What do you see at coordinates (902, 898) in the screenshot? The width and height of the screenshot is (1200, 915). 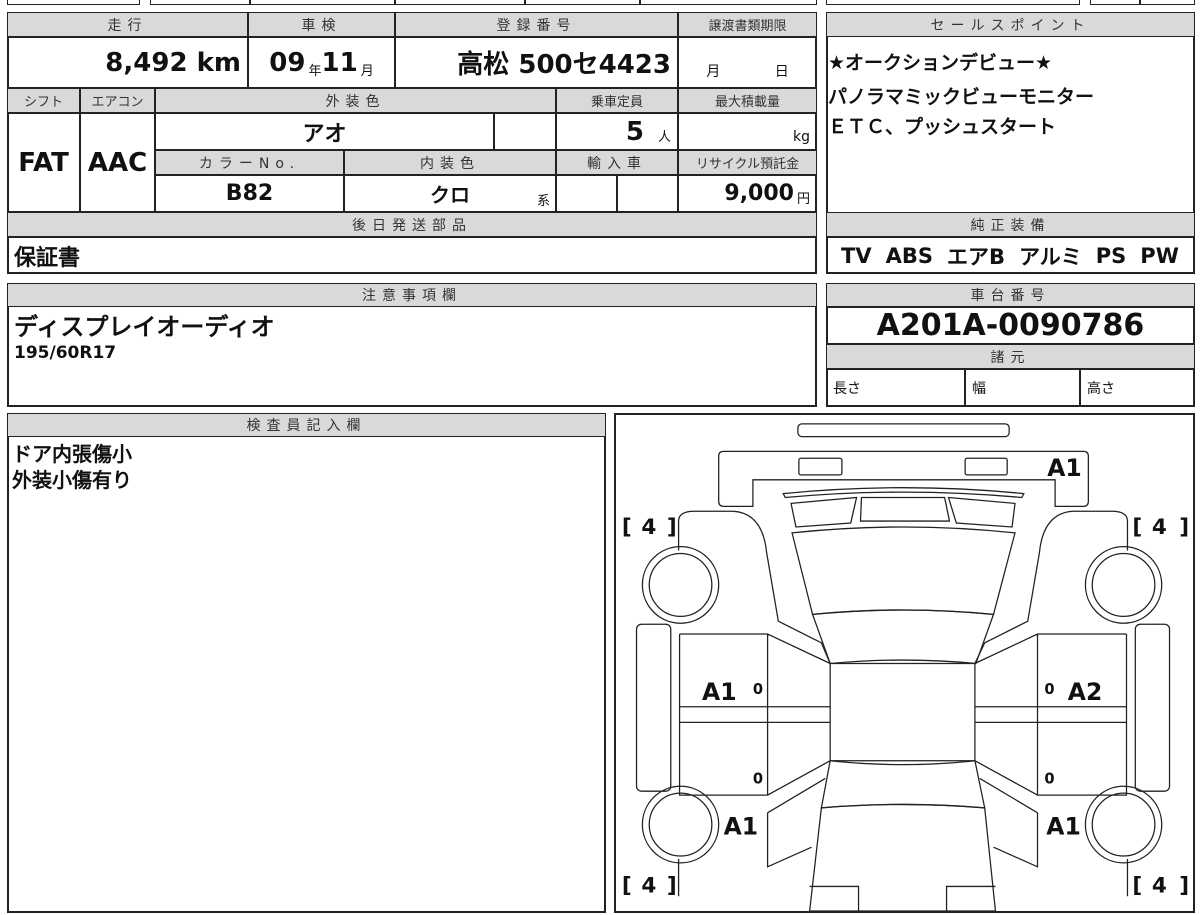 I see `rear-bumper` at bounding box center [902, 898].